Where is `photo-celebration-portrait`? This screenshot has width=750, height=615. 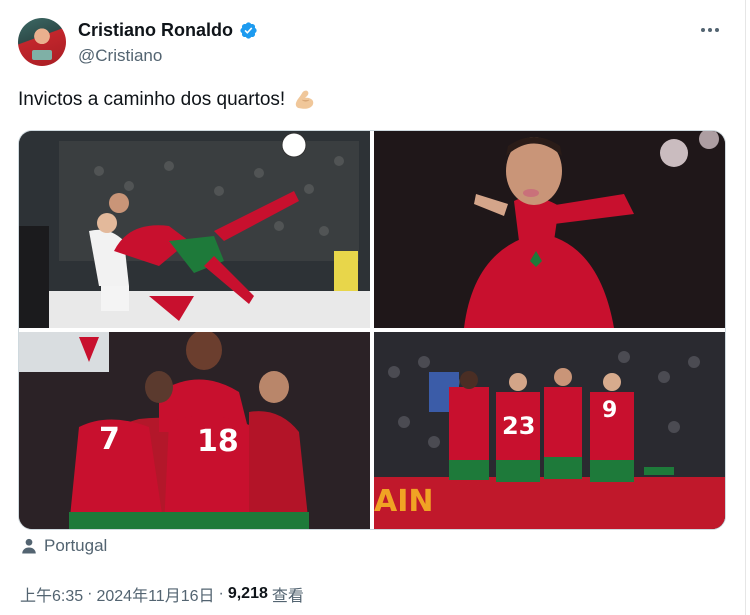 photo-celebration-portrait is located at coordinates (549, 229).